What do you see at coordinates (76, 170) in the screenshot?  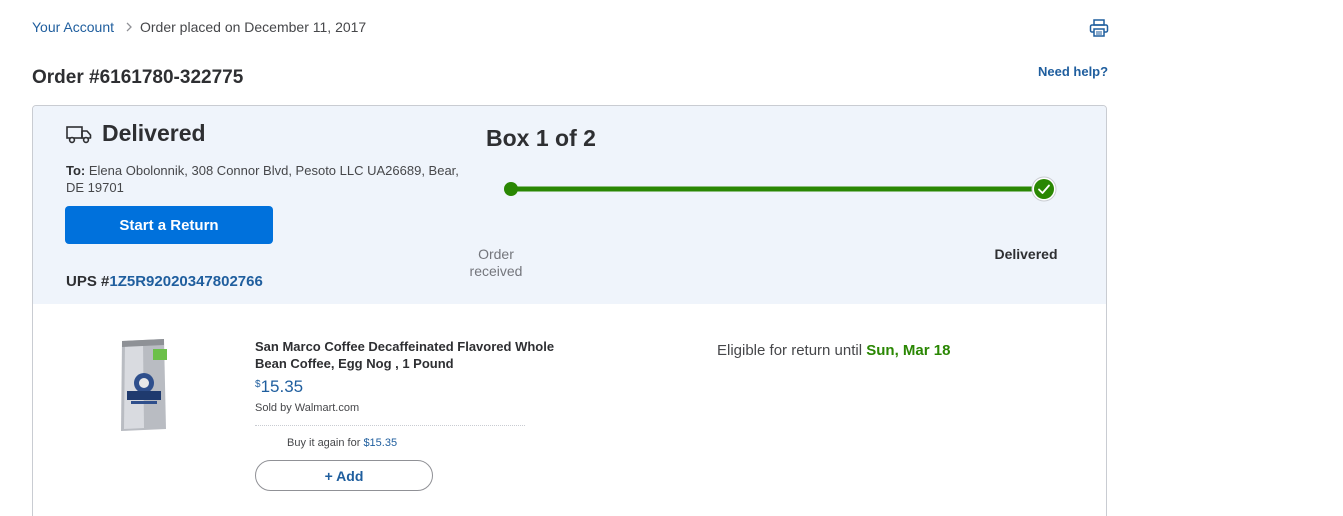 I see `address-to-label: To:` at bounding box center [76, 170].